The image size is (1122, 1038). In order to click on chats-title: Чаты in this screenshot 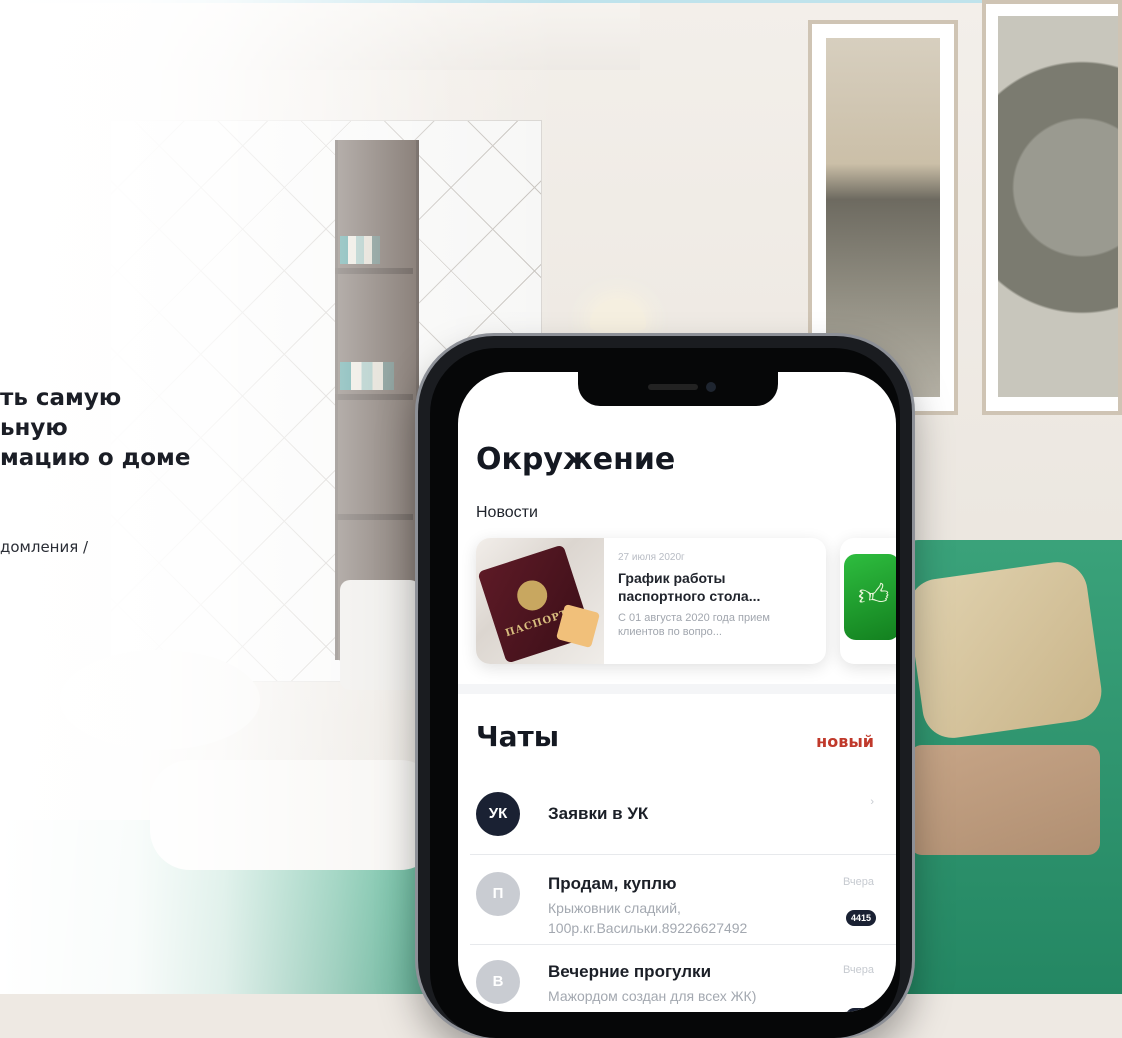, I will do `click(518, 736)`.